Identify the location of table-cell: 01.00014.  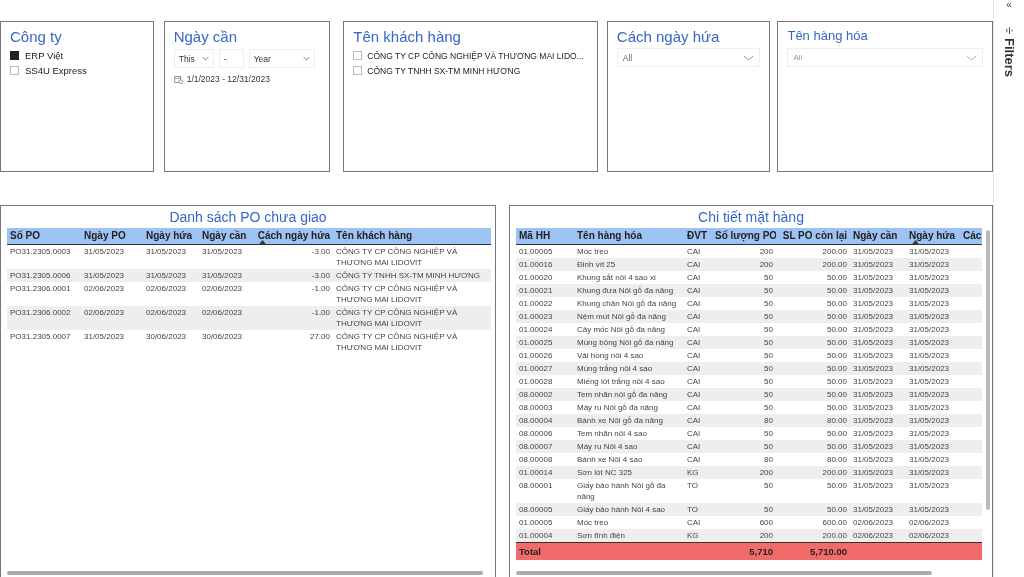
(536, 472).